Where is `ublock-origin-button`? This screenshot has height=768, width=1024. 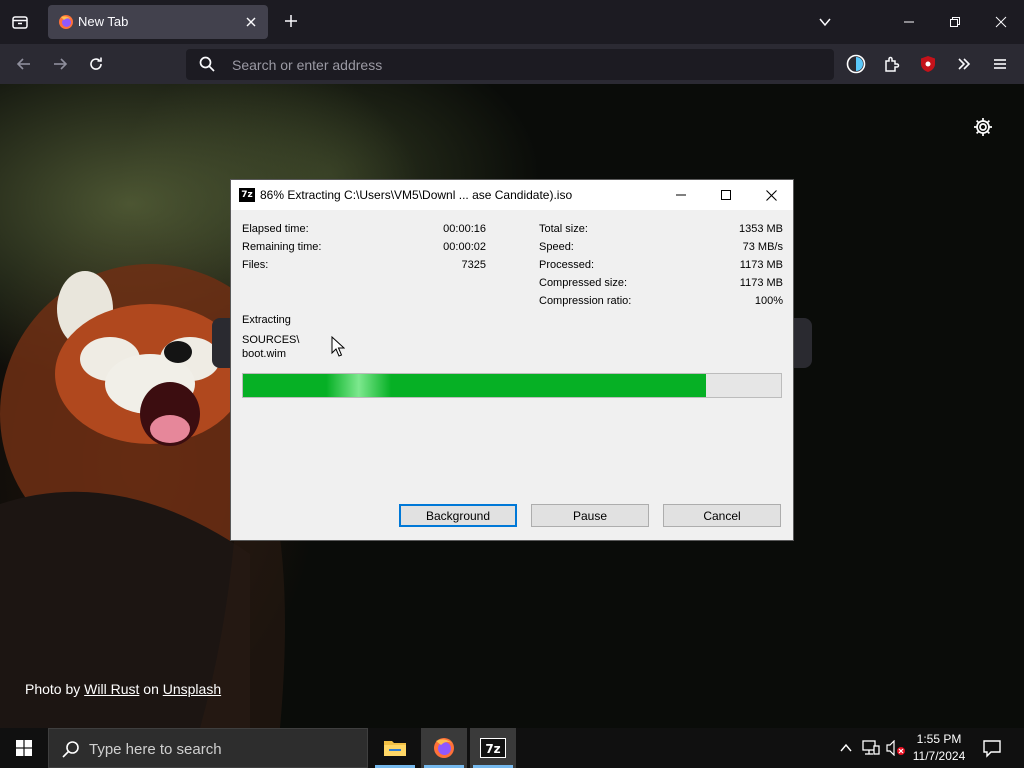 ublock-origin-button is located at coordinates (928, 64).